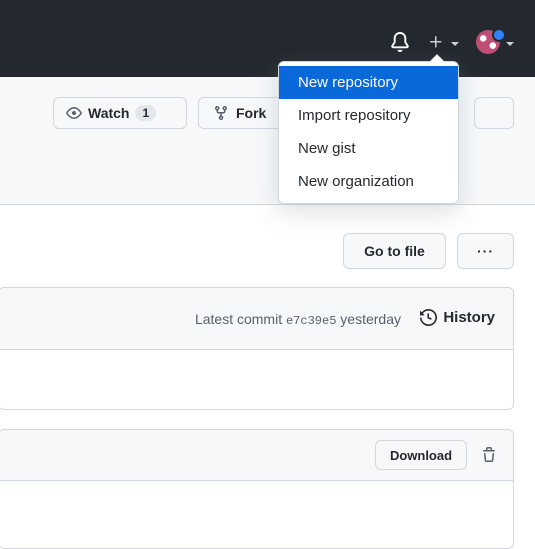  Describe the element at coordinates (368, 181) in the screenshot. I see `menu-item-new-organization: New organization` at that location.